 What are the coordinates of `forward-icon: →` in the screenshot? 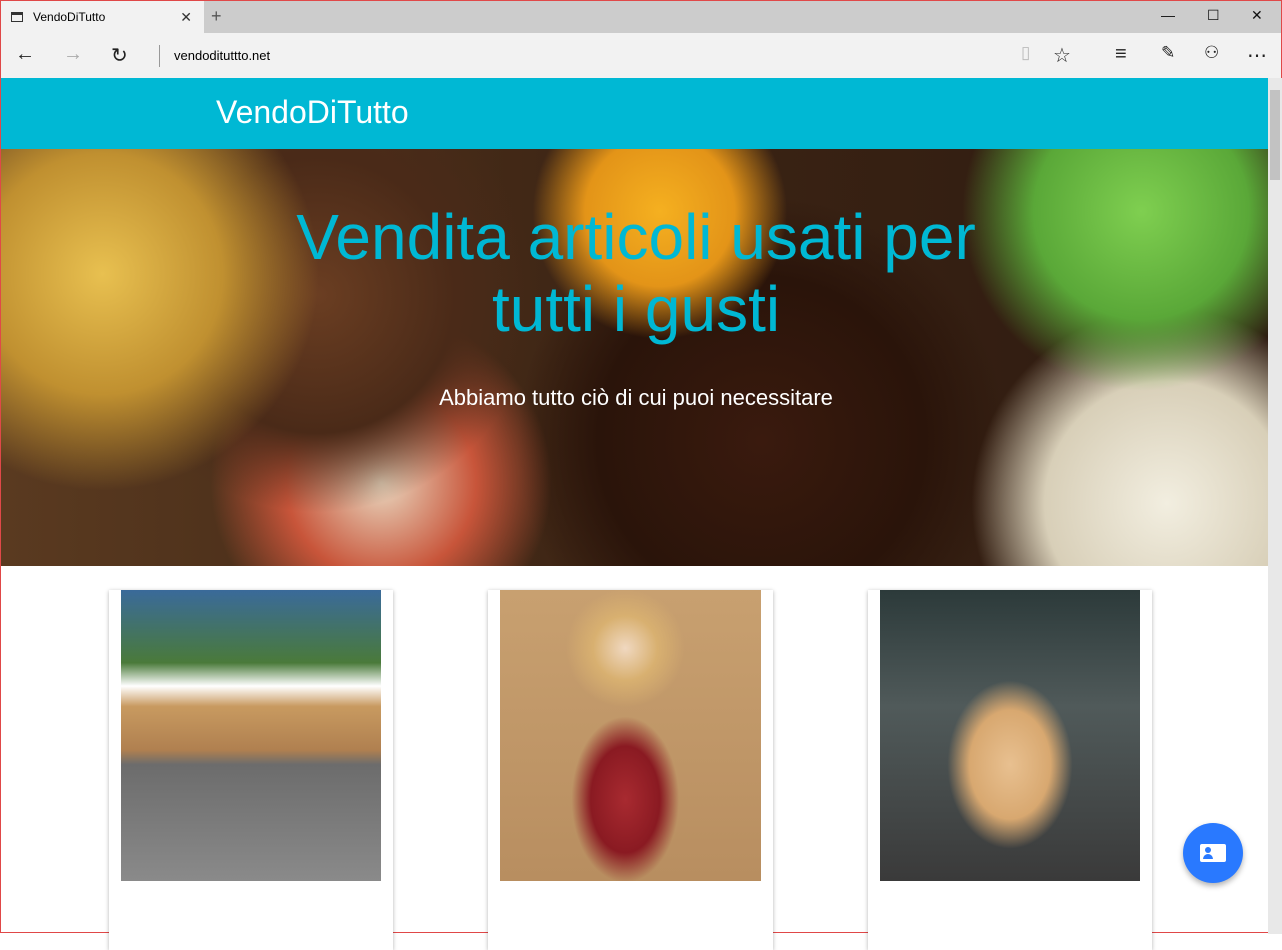 It's located at (73, 54).